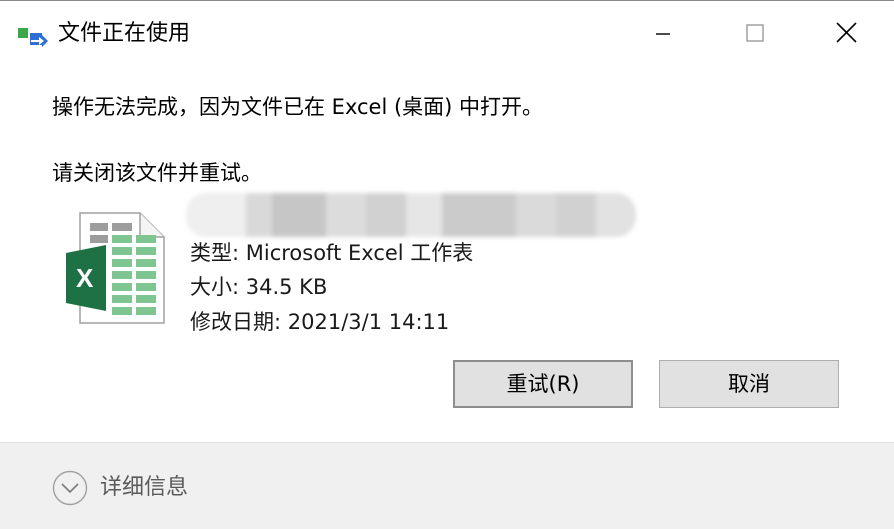 The height and width of the screenshot is (529, 894). I want to click on file-type-label: 类型: Microsoft Excel 工作表, so click(332, 253).